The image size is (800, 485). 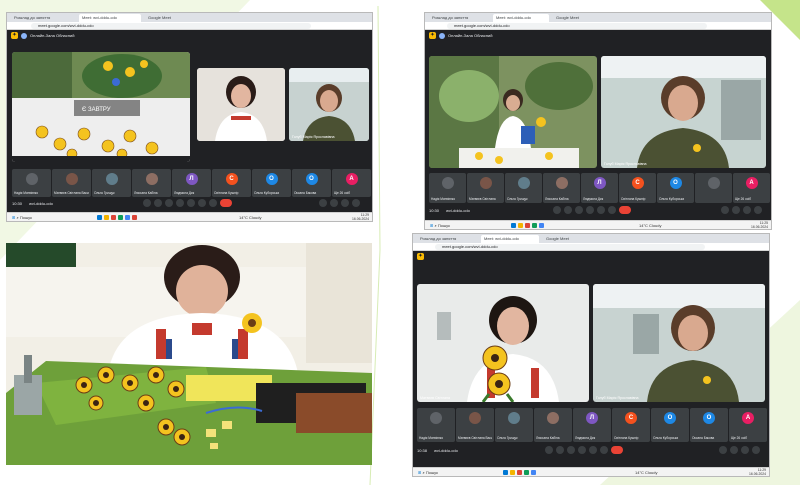 I want to click on system-clock: 11:25 16.06.2024, so click(x=759, y=225).